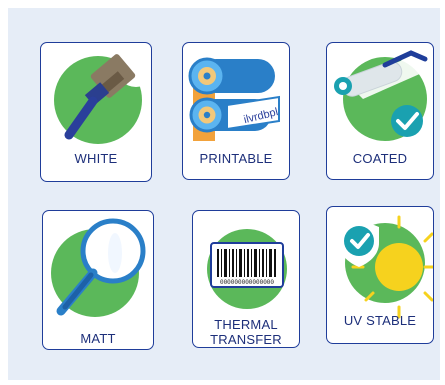 The image size is (445, 385). Describe the element at coordinates (236, 158) in the screenshot. I see `badge-label: PRINTABLE` at that location.